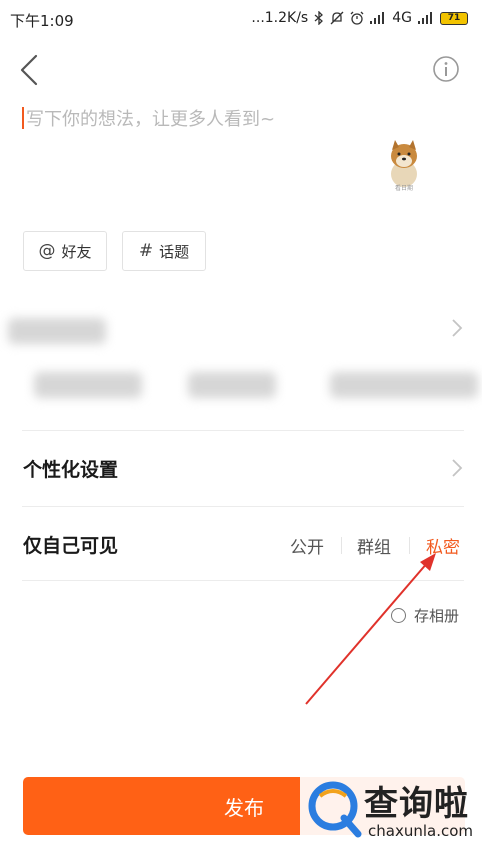 Image resolution: width=482 pixels, height=863 pixels. Describe the element at coordinates (151, 119) in the screenshot. I see `compose-placeholder: 写下你的想法，让更多人看到~` at that location.